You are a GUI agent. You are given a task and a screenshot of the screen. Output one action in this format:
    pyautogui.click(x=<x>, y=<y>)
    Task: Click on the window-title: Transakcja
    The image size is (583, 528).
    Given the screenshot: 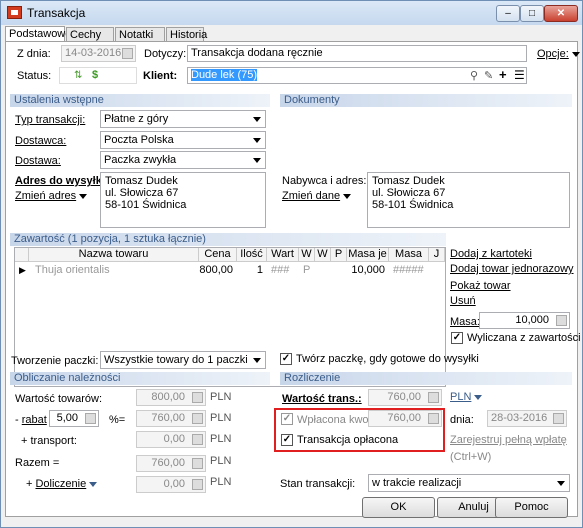 What is the action you would take?
    pyautogui.click(x=56, y=13)
    